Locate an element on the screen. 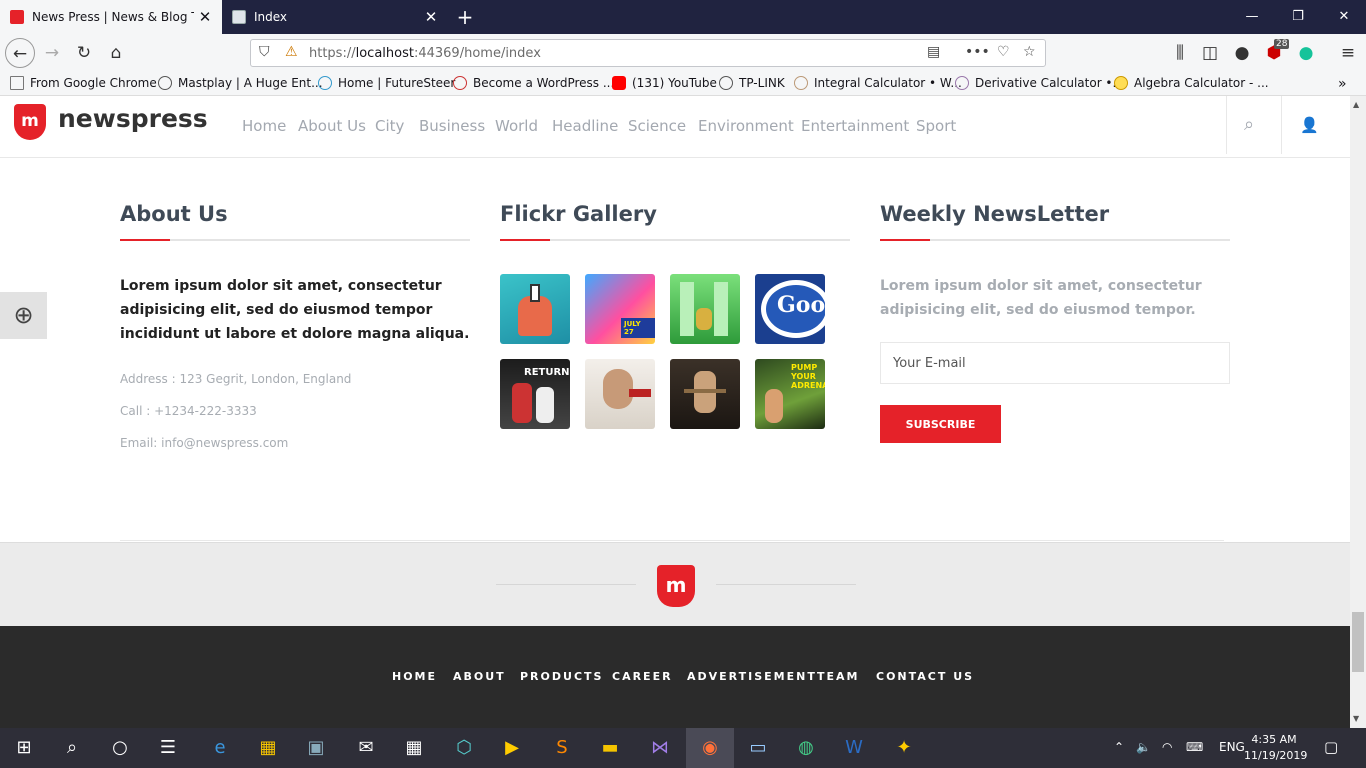 This screenshot has height=768, width=1366. footer-link-about: ABOUT is located at coordinates (479, 676).